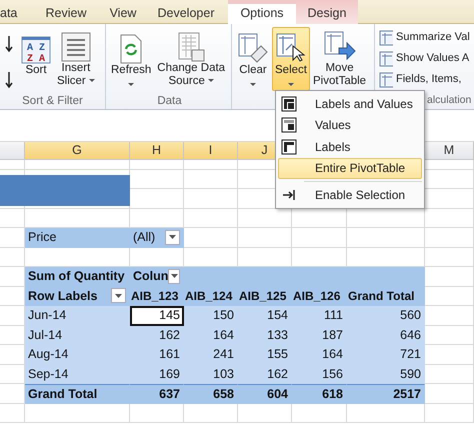 This screenshot has width=474, height=425. I want to click on value-cell: 241, so click(211, 354).